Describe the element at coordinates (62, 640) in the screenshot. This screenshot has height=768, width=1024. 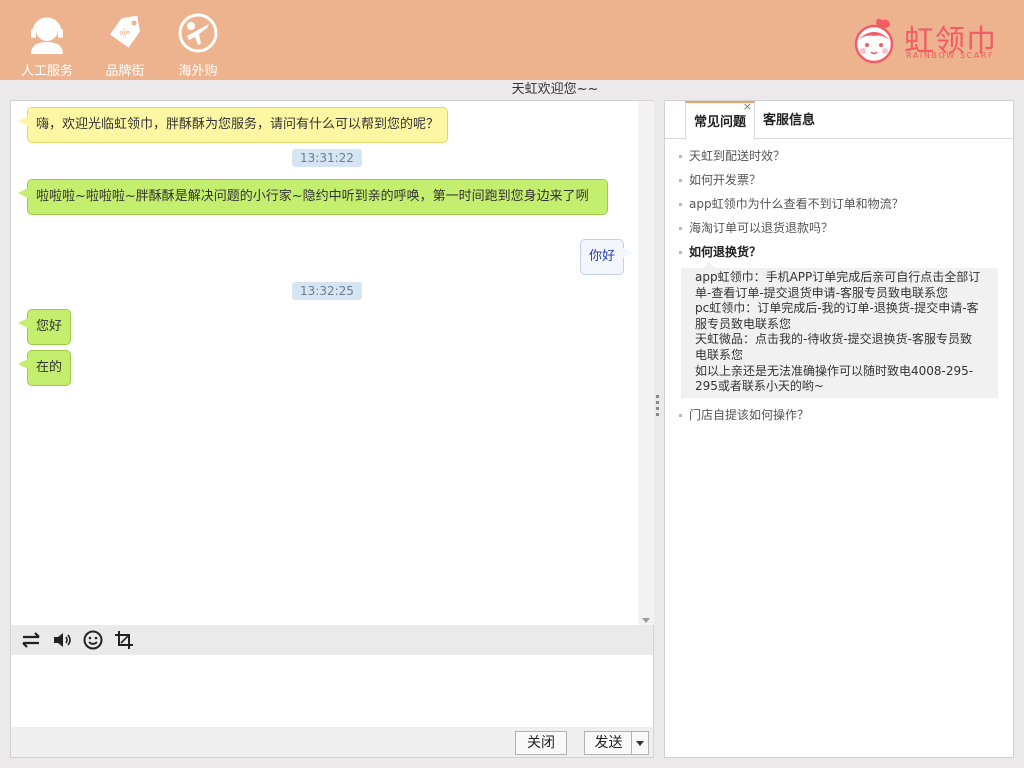
I see `volume-icon` at that location.